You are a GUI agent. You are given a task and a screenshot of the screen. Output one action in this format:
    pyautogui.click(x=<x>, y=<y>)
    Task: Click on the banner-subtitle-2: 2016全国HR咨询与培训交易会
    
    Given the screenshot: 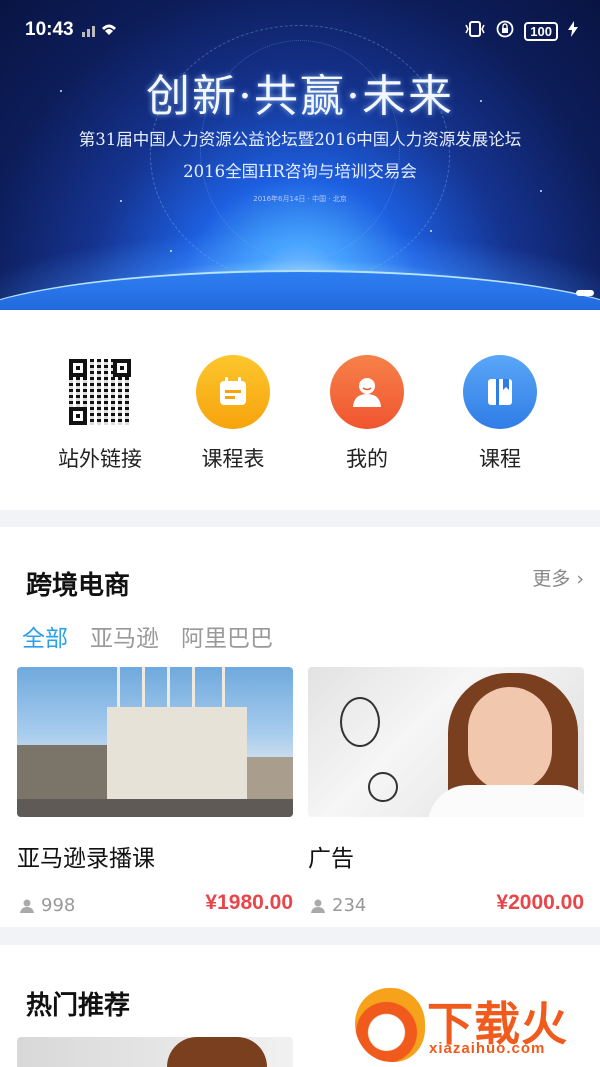 What is the action you would take?
    pyautogui.click(x=300, y=171)
    